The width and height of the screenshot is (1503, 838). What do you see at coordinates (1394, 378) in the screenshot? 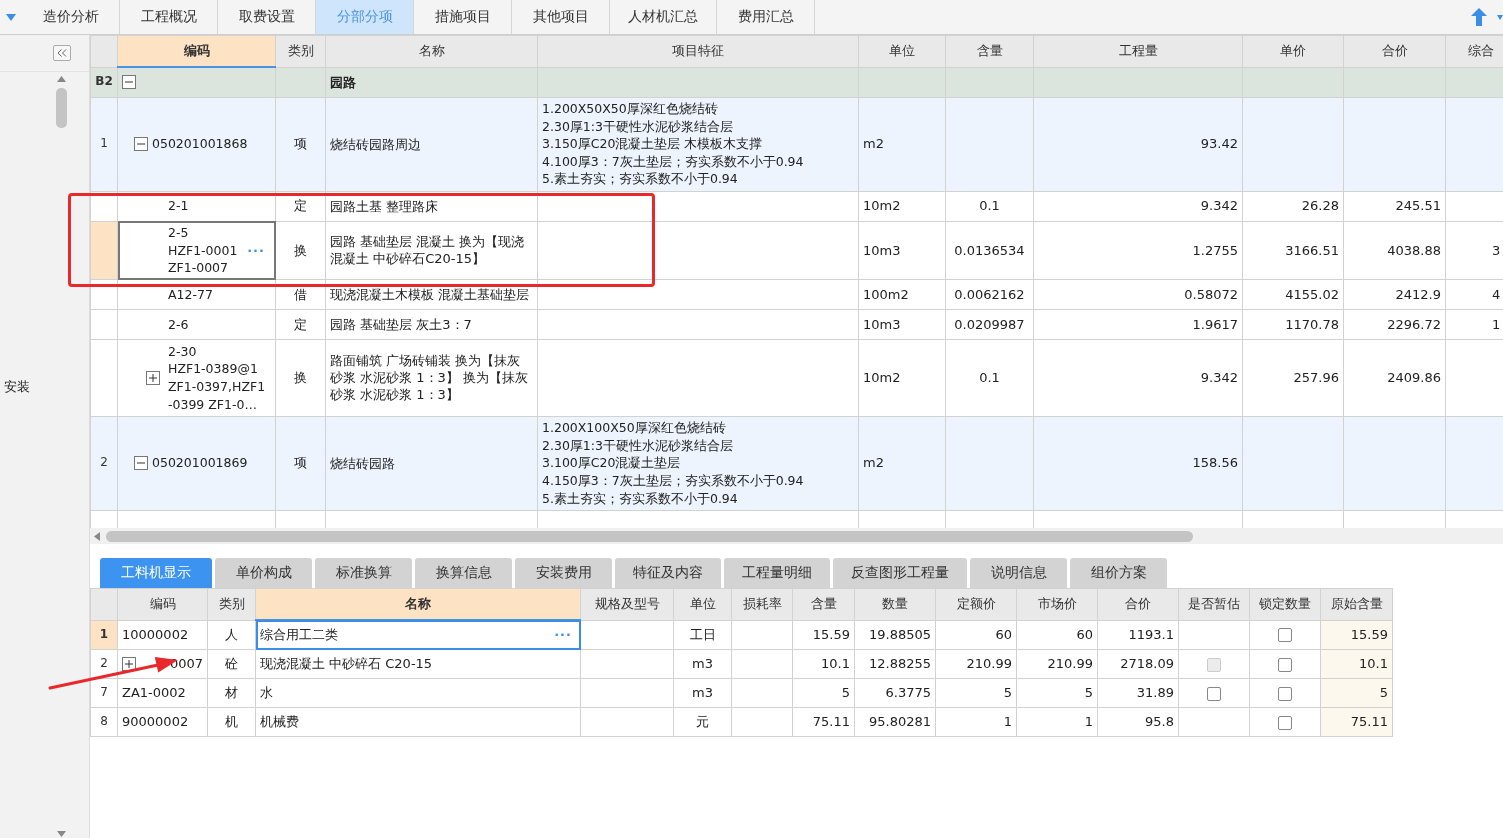
I see `table-cell: 2409.86` at bounding box center [1394, 378].